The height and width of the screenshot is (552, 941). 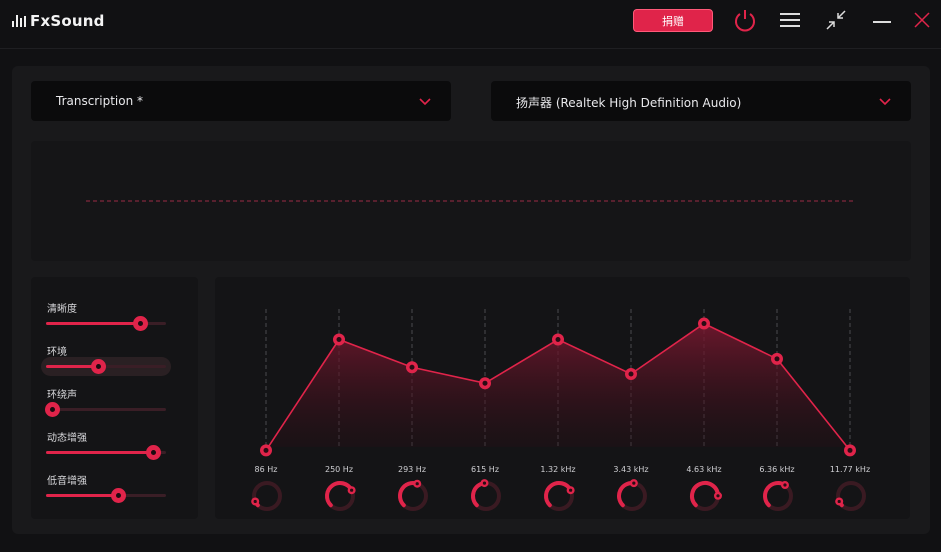 I want to click on minimize-icon, so click(x=882, y=20).